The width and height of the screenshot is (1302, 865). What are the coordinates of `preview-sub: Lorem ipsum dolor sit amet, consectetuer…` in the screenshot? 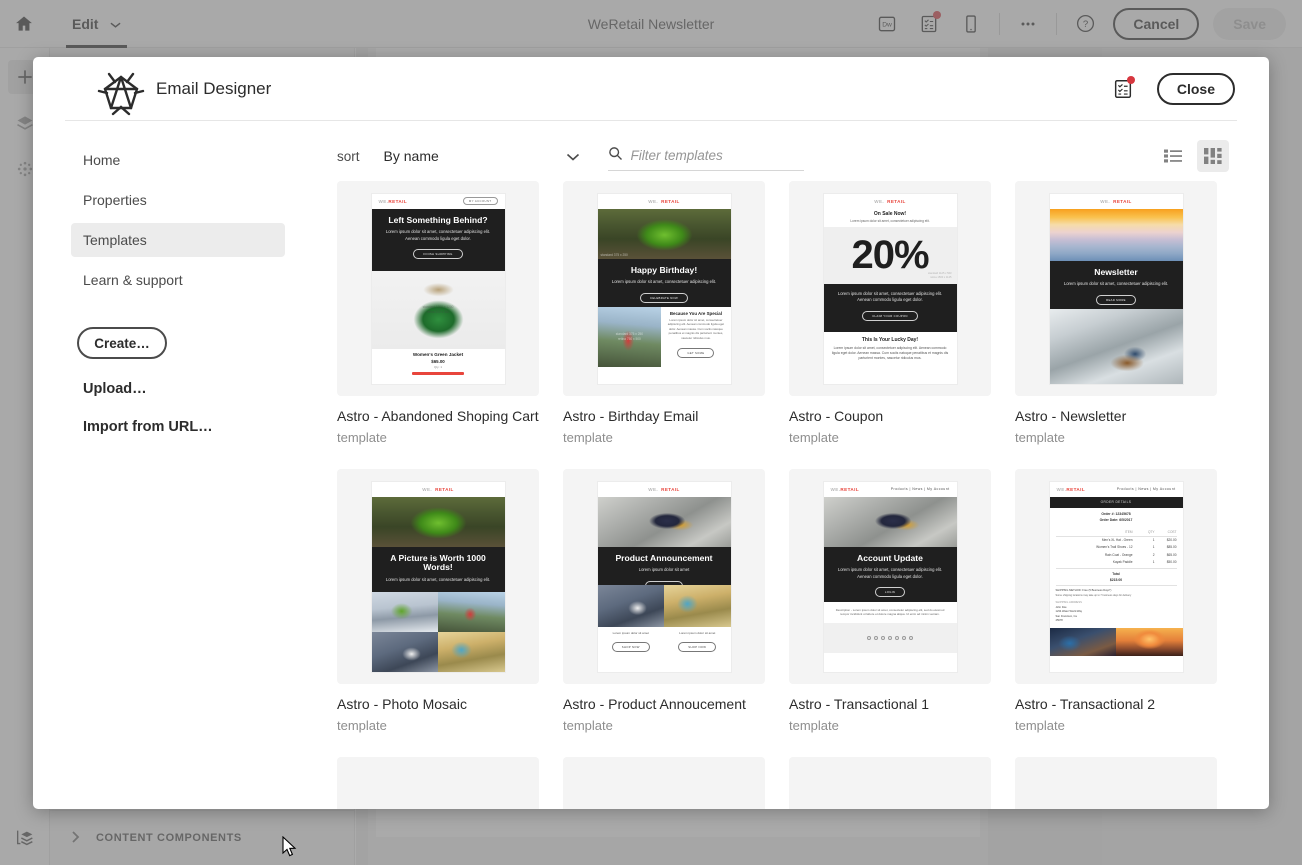 It's located at (890, 220).